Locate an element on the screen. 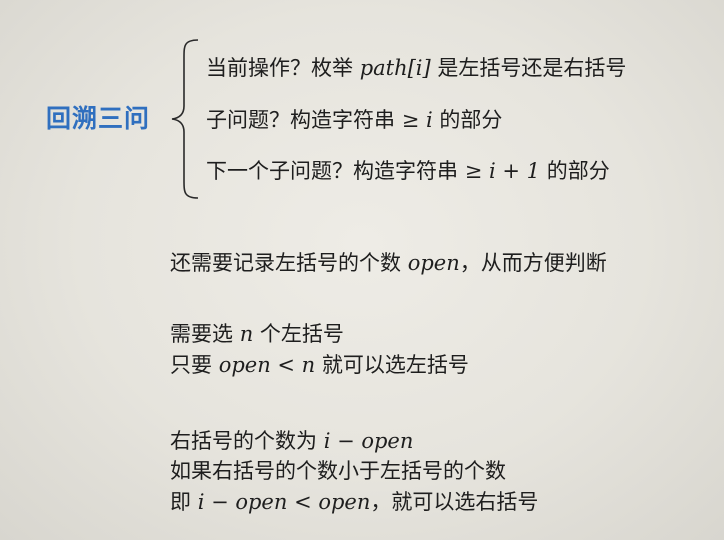  question-current-operation: 当前操作？枚举 path[i] 是左括号还是右括号 is located at coordinates (416, 68).